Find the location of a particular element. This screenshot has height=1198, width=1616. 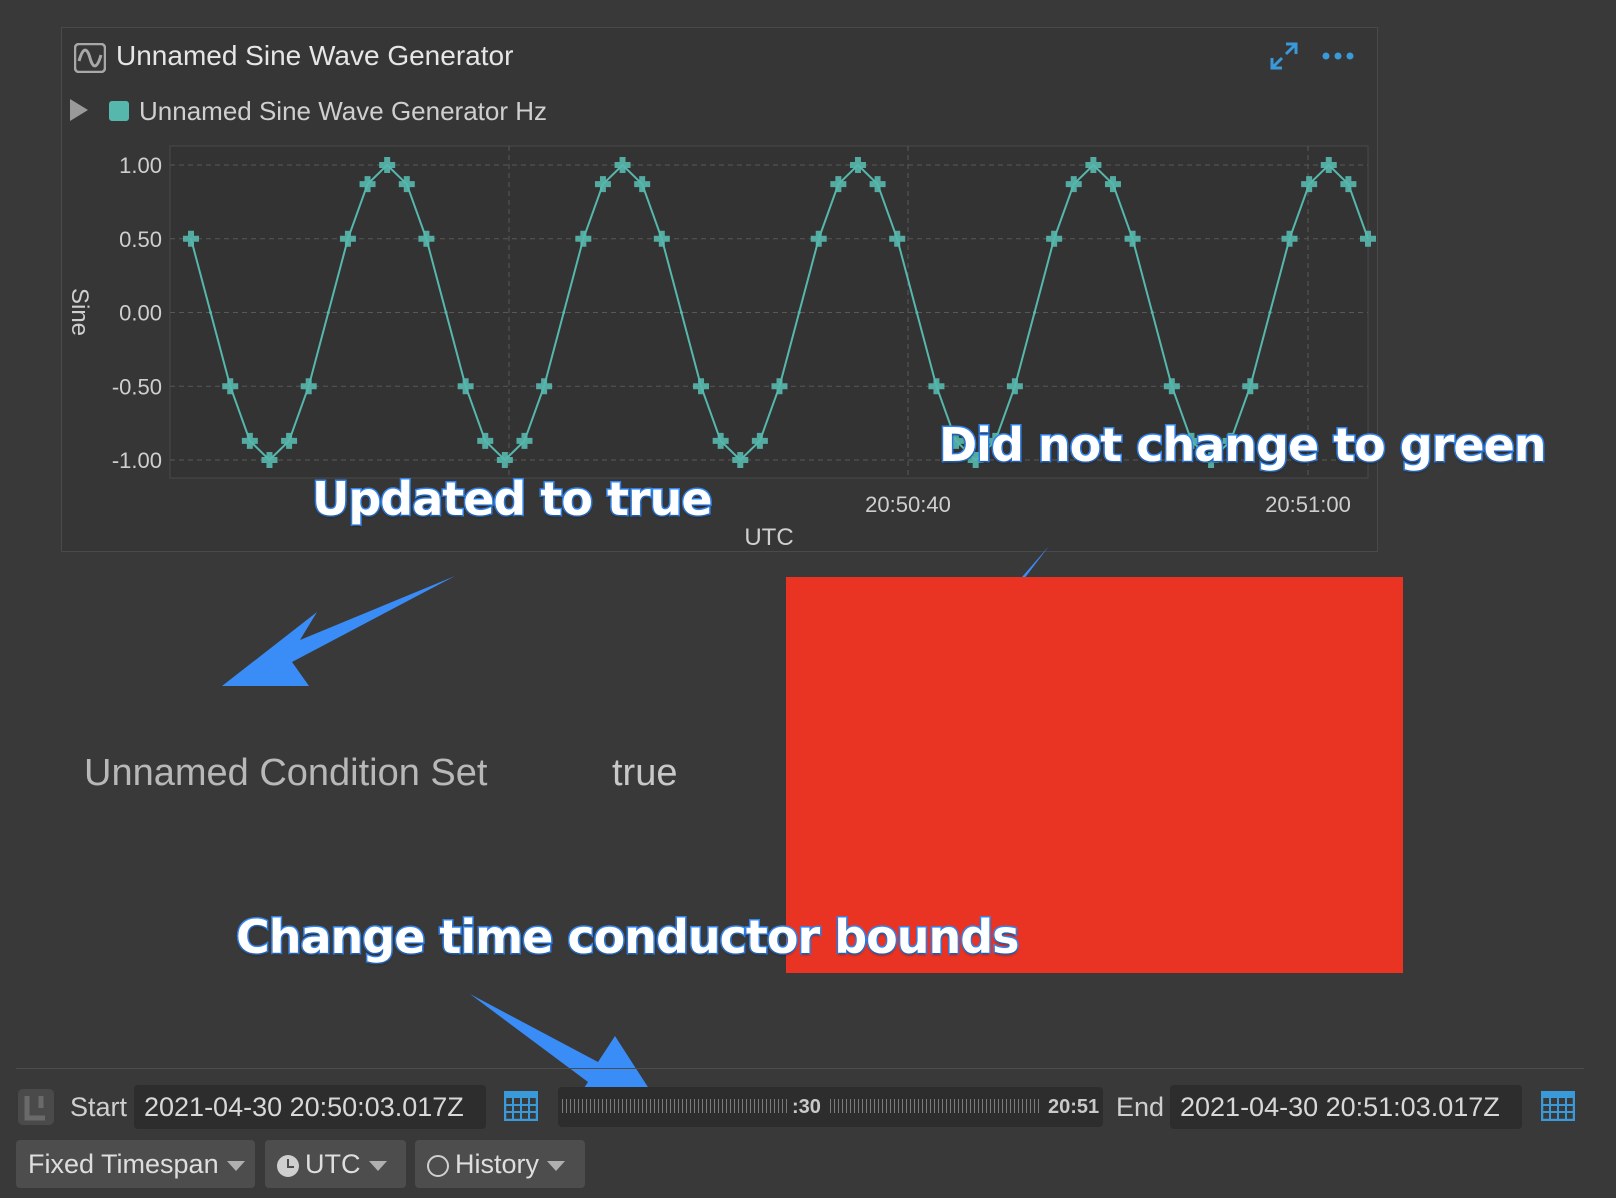

history-button: History is located at coordinates (500, 1164).